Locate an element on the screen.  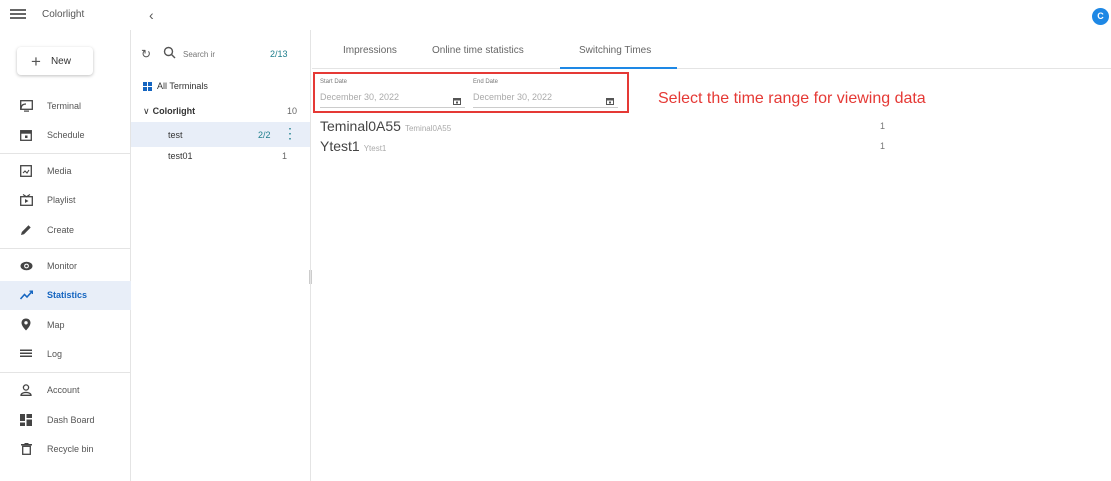
terminal-count: 2/13 is located at coordinates (279, 54).